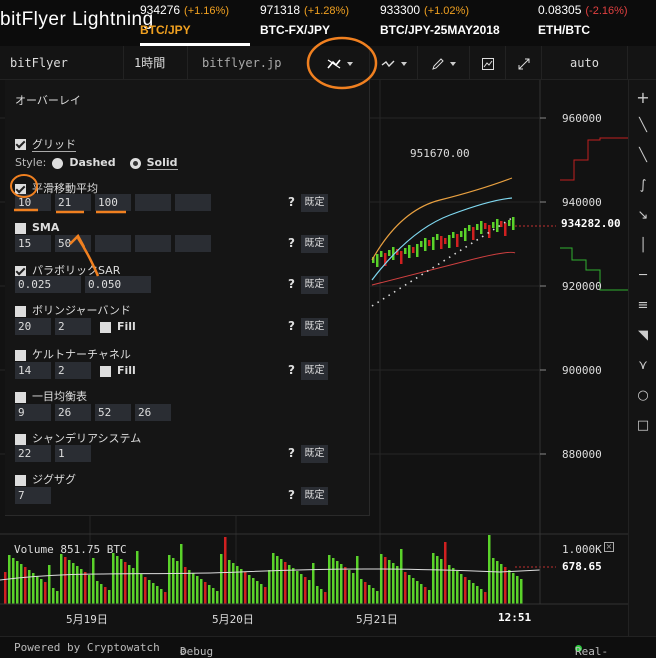 The width and height of the screenshot is (656, 658). What do you see at coordinates (37, 227) in the screenshot?
I see `indicator-sma: SMA` at bounding box center [37, 227].